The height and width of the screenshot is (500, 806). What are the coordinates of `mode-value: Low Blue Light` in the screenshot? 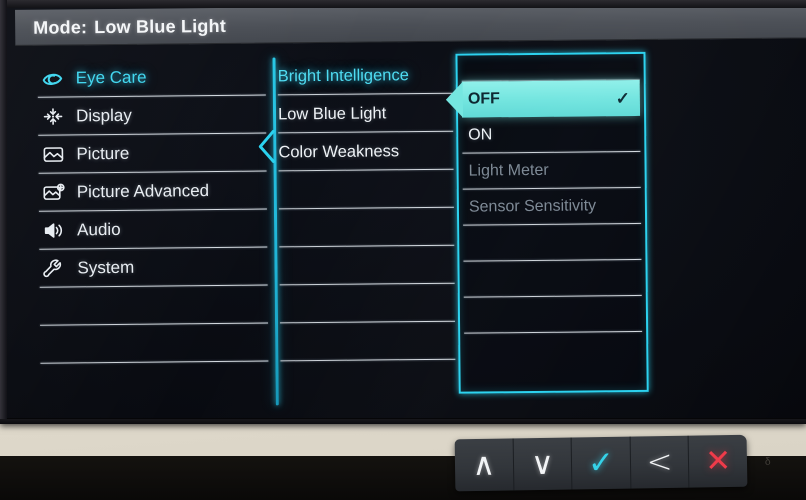 It's located at (160, 26).